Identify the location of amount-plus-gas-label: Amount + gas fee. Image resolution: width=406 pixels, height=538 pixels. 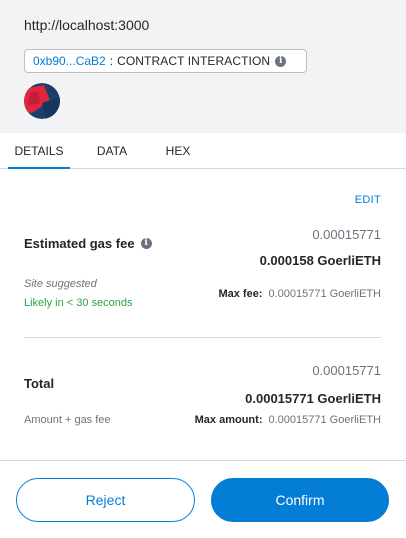
(67, 420).